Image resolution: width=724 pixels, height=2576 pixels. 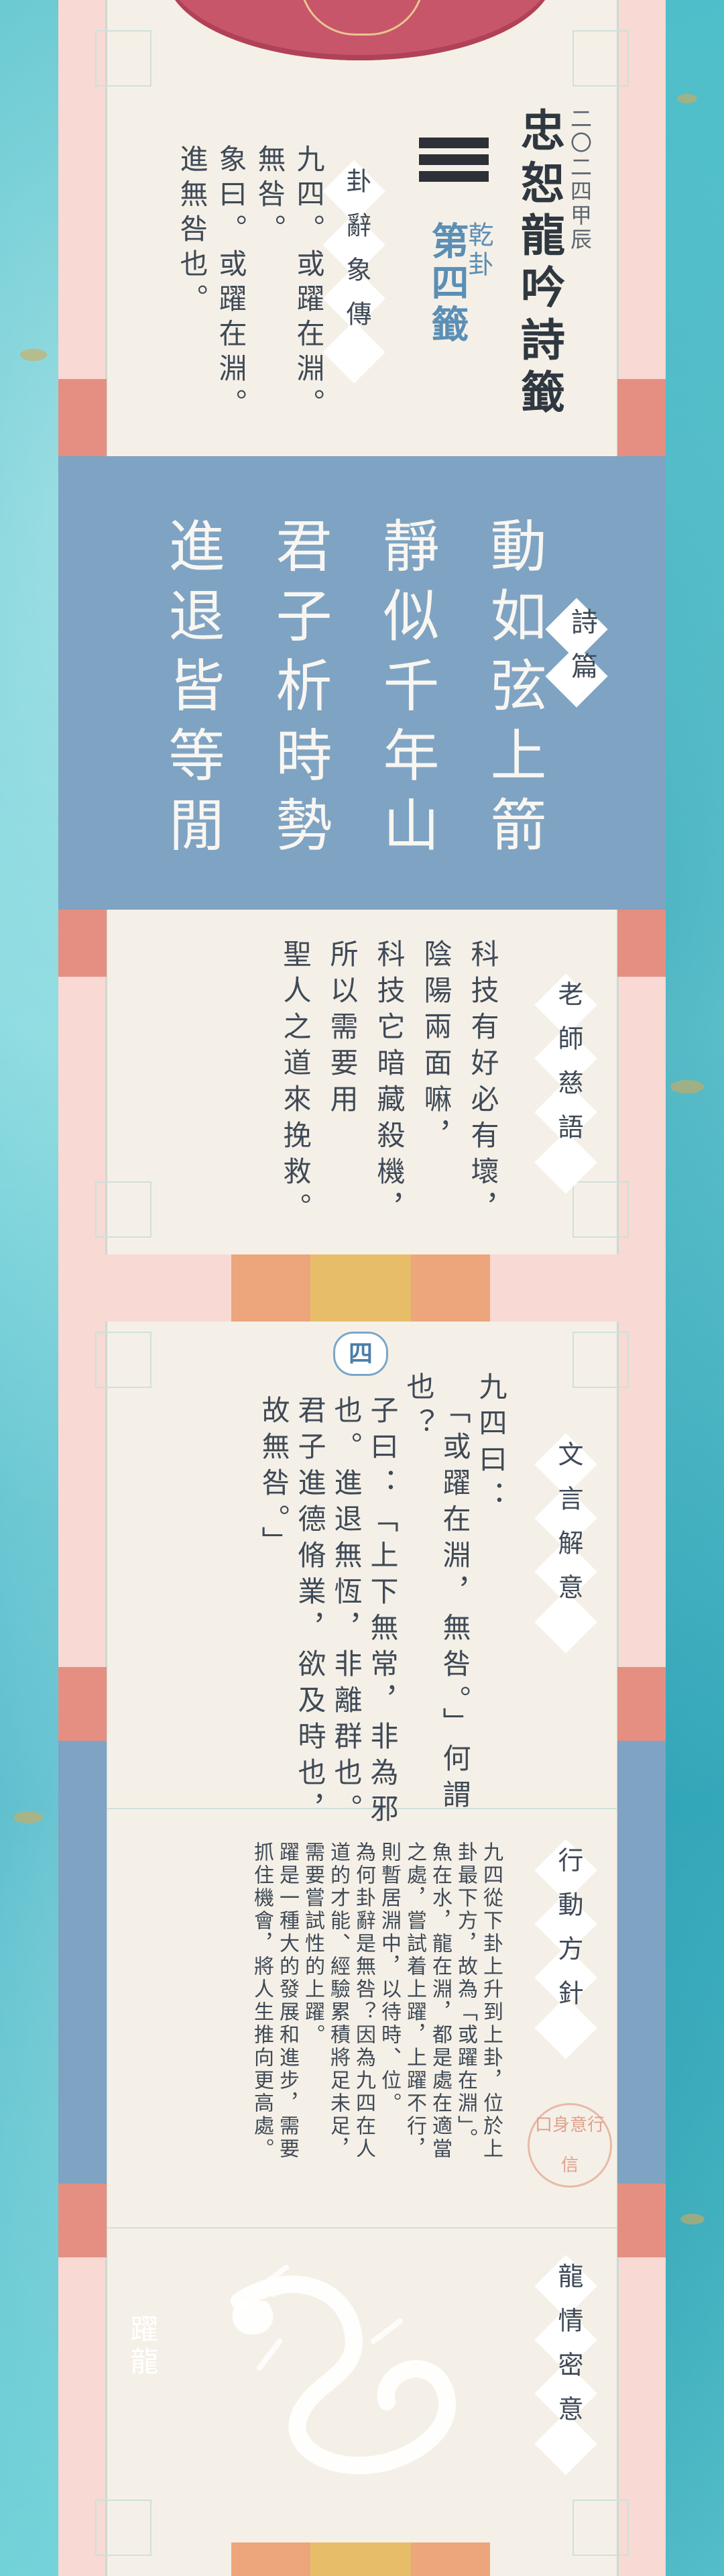 I want to click on stamp-char: 意, so click(x=579, y=2124).